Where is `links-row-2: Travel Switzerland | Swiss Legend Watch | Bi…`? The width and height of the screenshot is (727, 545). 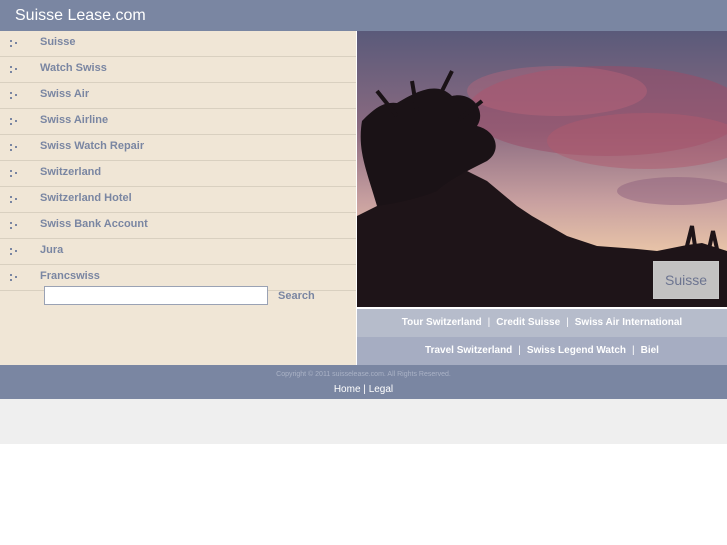
links-row-2: Travel Switzerland | Swiss Legend Watch | Bi… is located at coordinates (542, 351).